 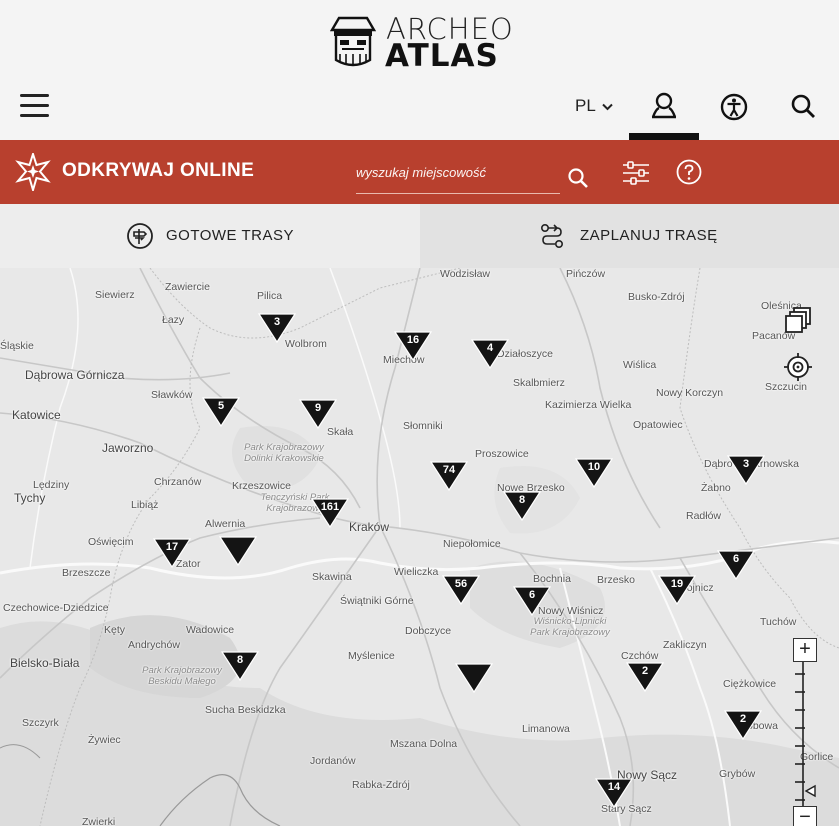 What do you see at coordinates (442, 56) in the screenshot?
I see `logo-text-atlas: ATLAS` at bounding box center [442, 56].